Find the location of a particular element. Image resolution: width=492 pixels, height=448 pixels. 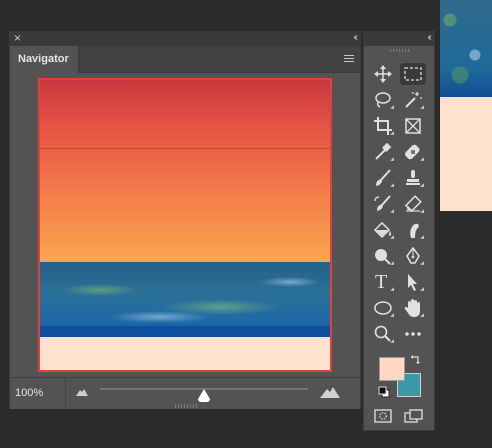

pen-tool-button is located at coordinates (413, 256).